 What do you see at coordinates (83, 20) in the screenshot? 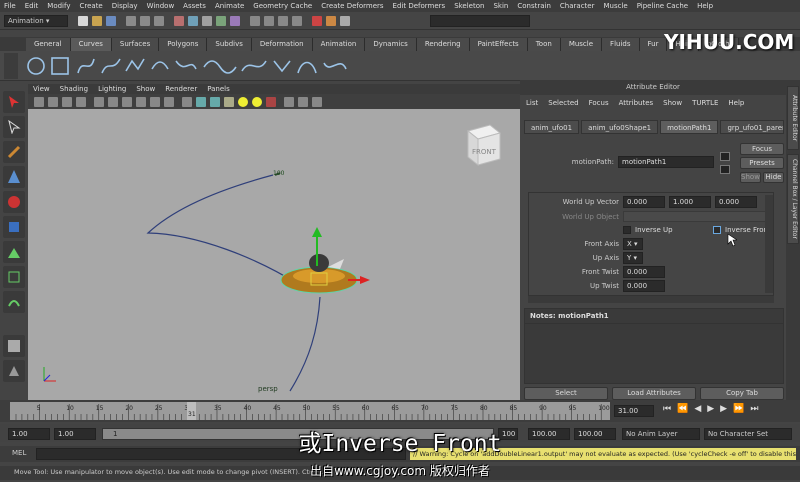
I see `new-scene-icon` at bounding box center [83, 20].